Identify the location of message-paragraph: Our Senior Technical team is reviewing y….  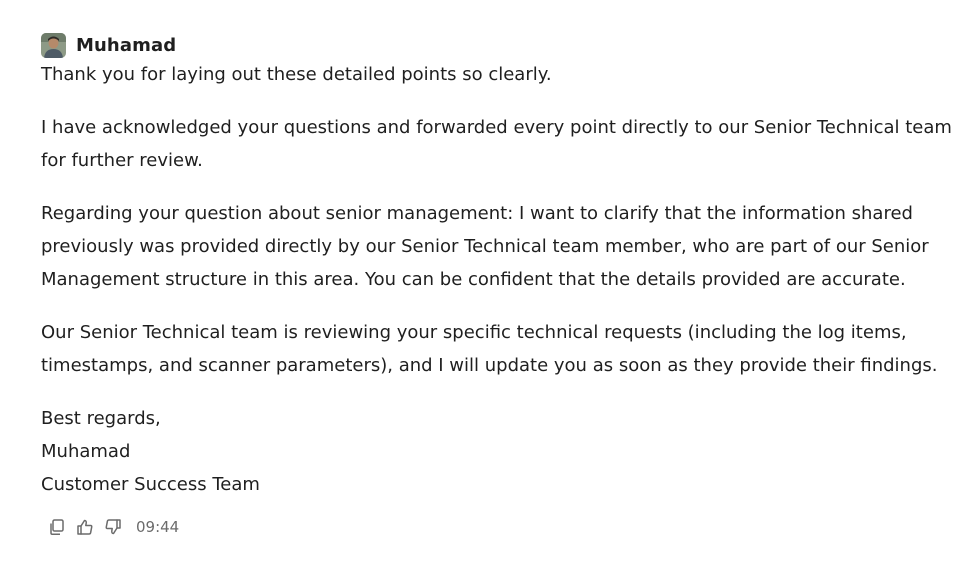
(489, 349).